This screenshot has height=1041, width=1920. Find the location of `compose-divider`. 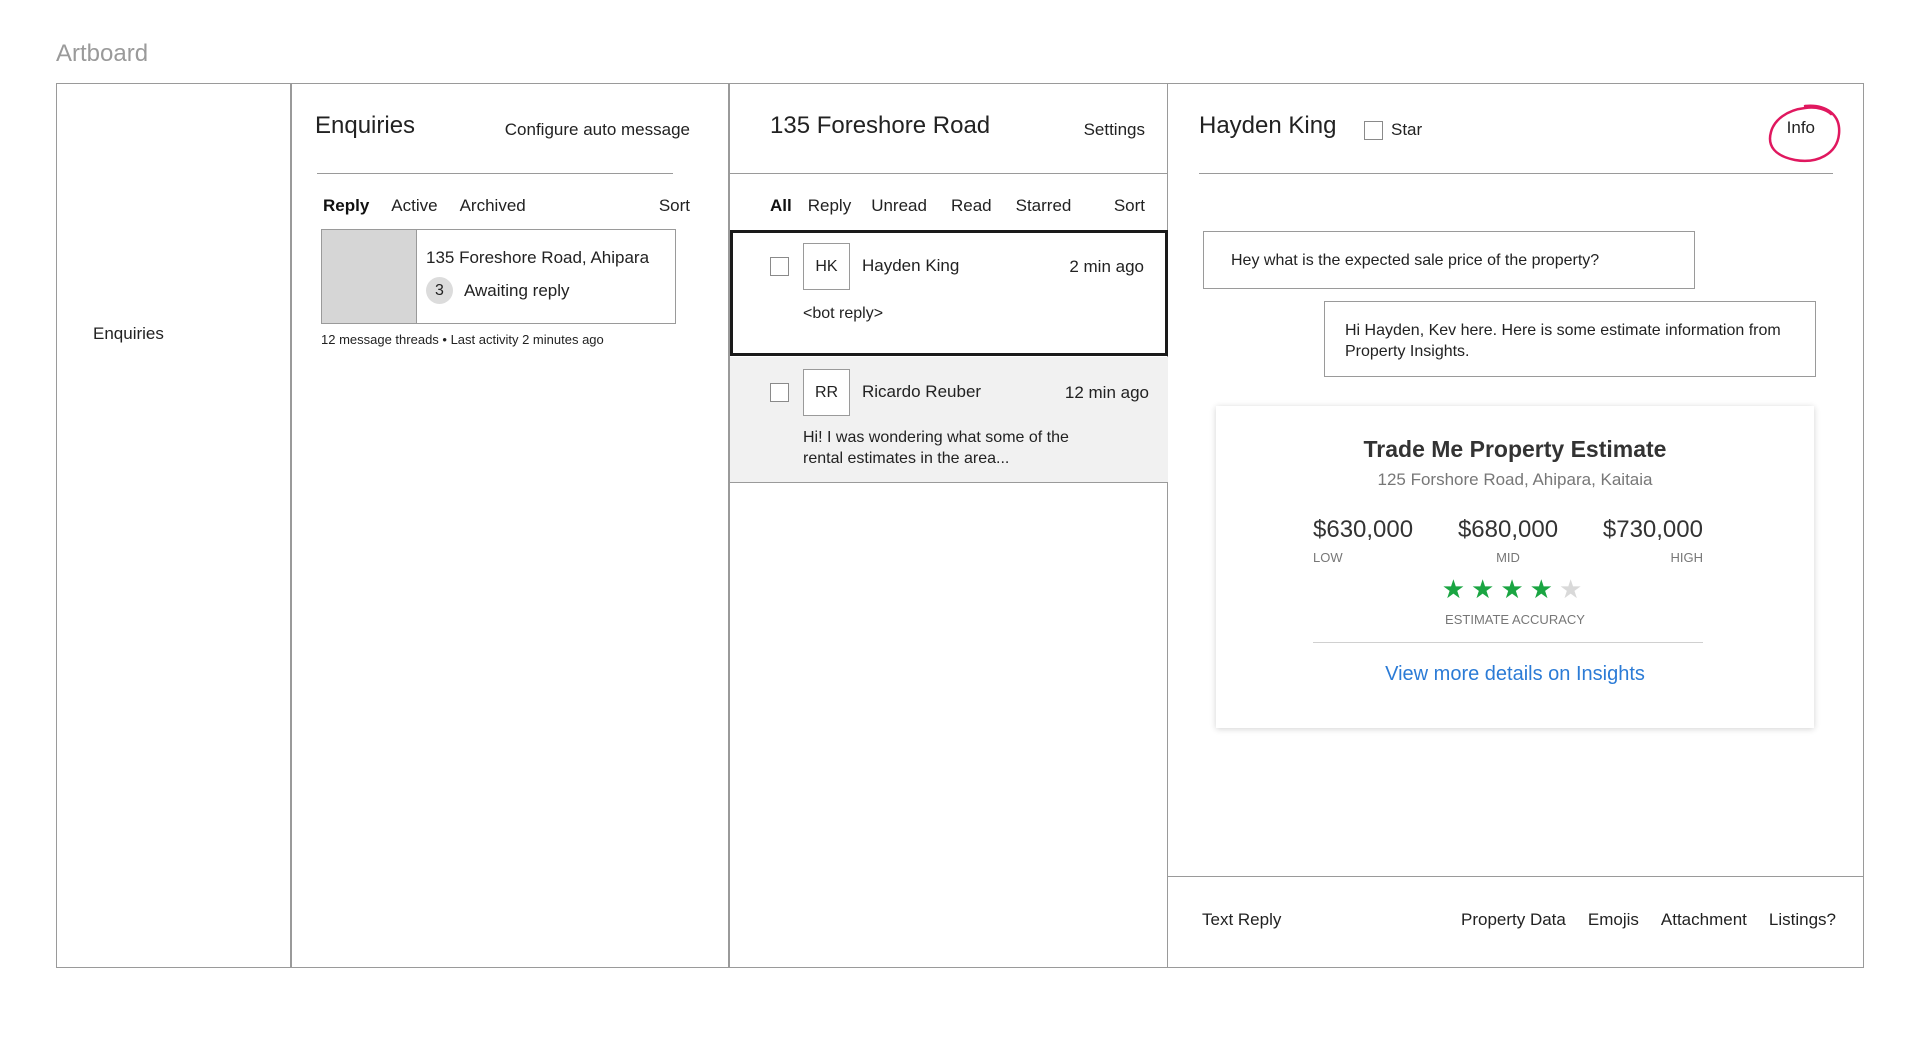

compose-divider is located at coordinates (1515, 876).